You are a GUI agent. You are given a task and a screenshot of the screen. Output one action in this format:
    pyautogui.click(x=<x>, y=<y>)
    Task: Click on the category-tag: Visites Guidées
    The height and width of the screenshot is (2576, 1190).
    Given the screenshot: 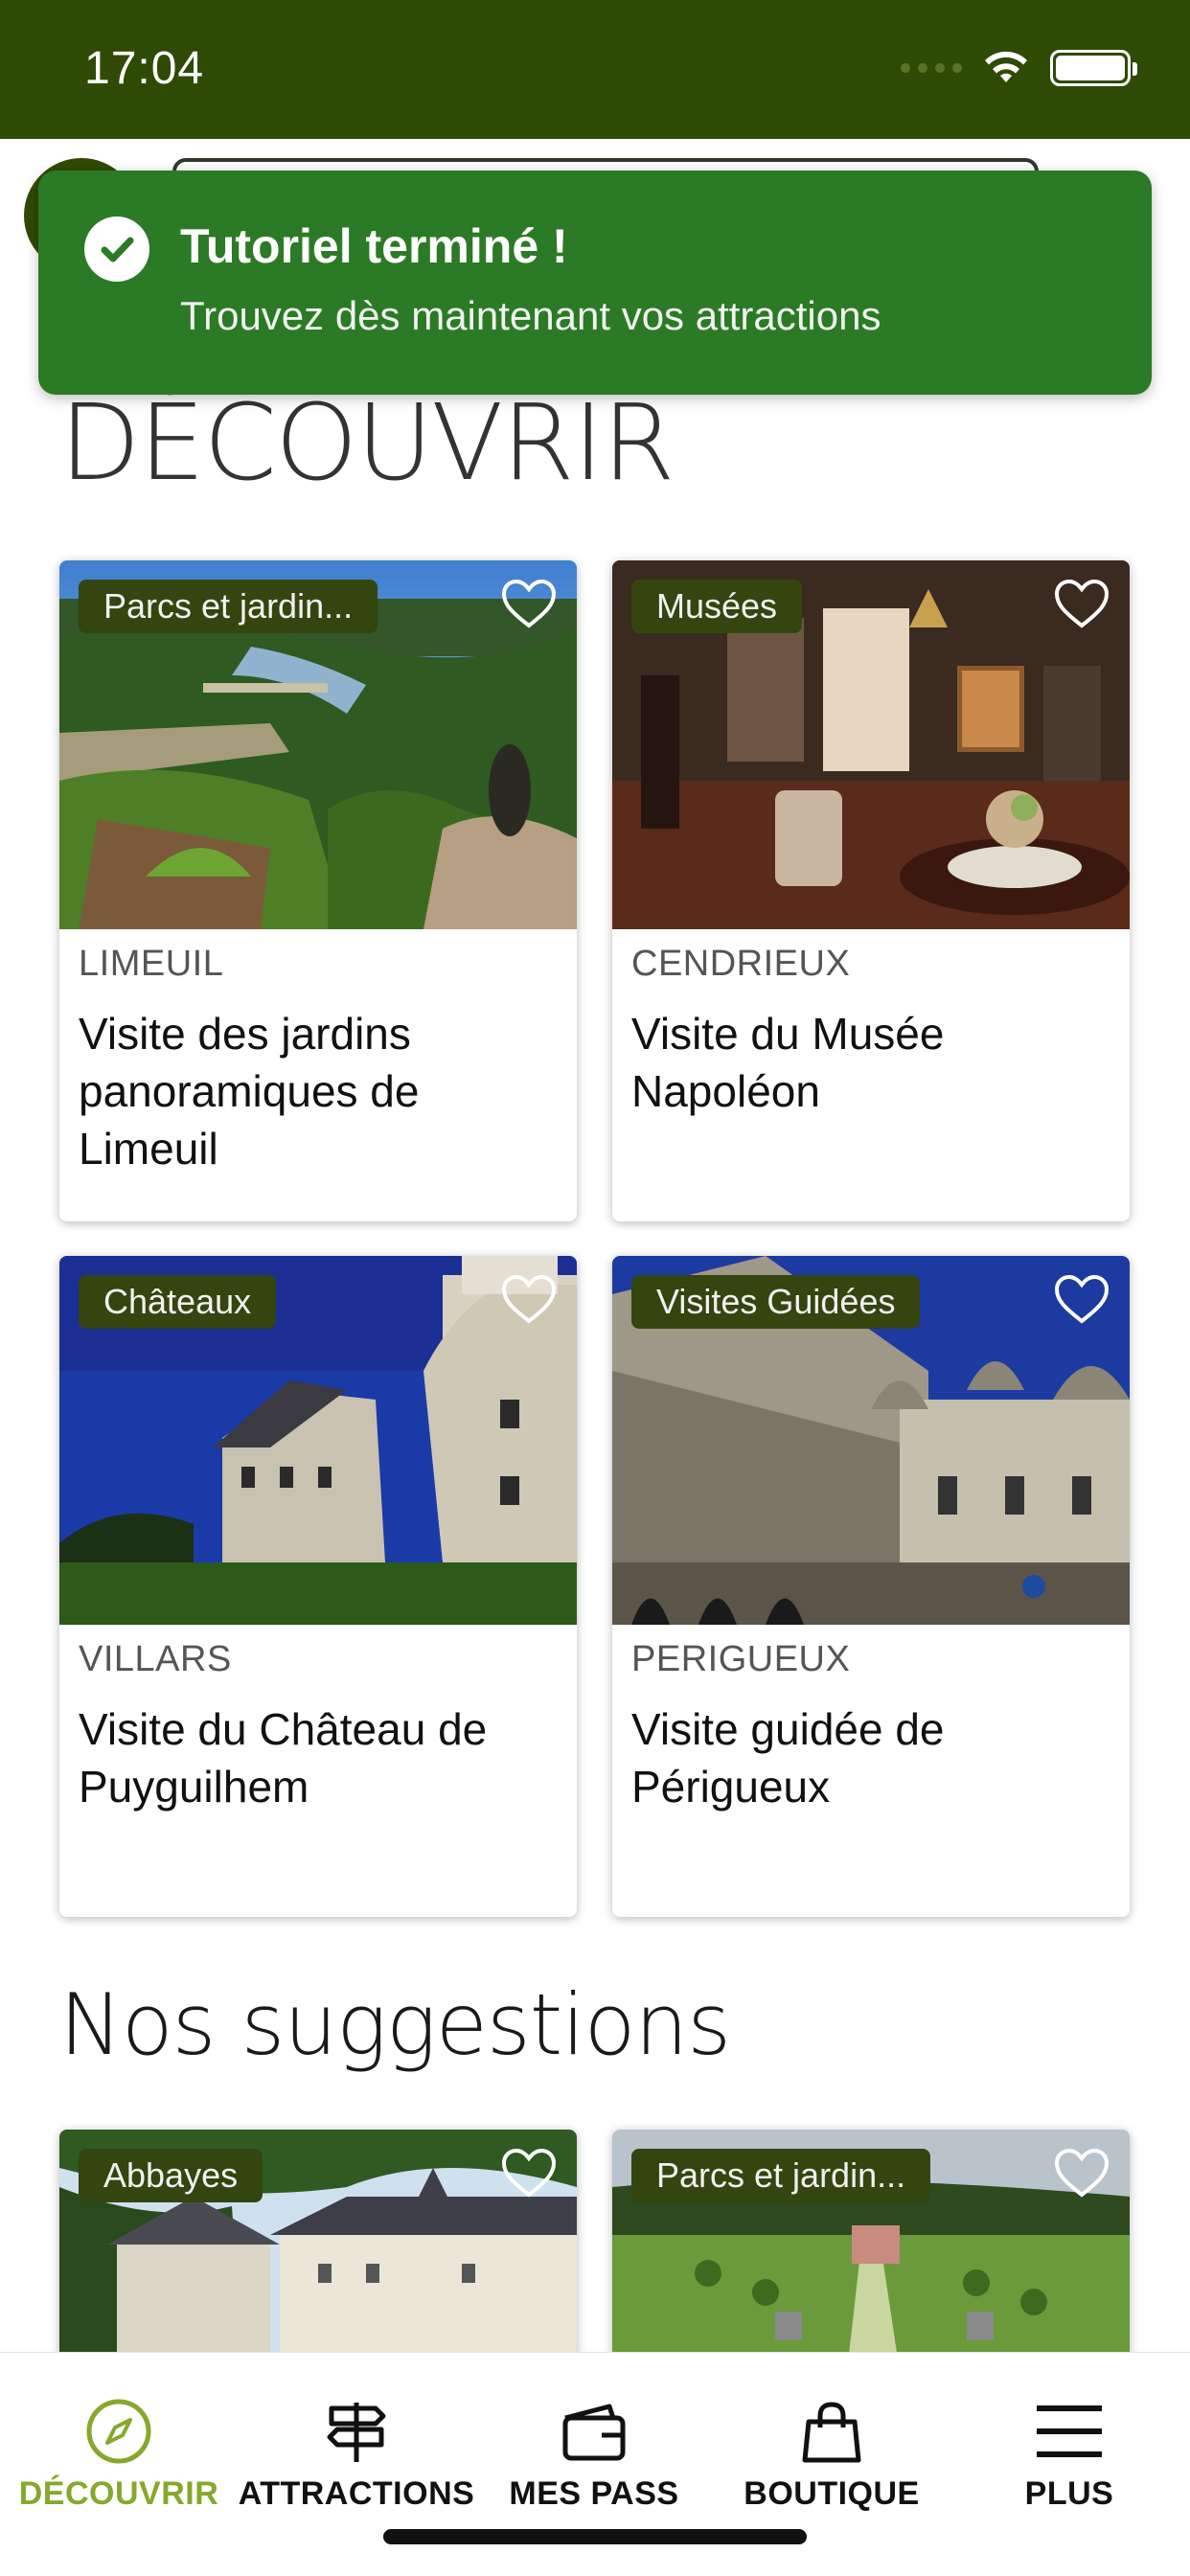 What is the action you would take?
    pyautogui.click(x=776, y=1302)
    